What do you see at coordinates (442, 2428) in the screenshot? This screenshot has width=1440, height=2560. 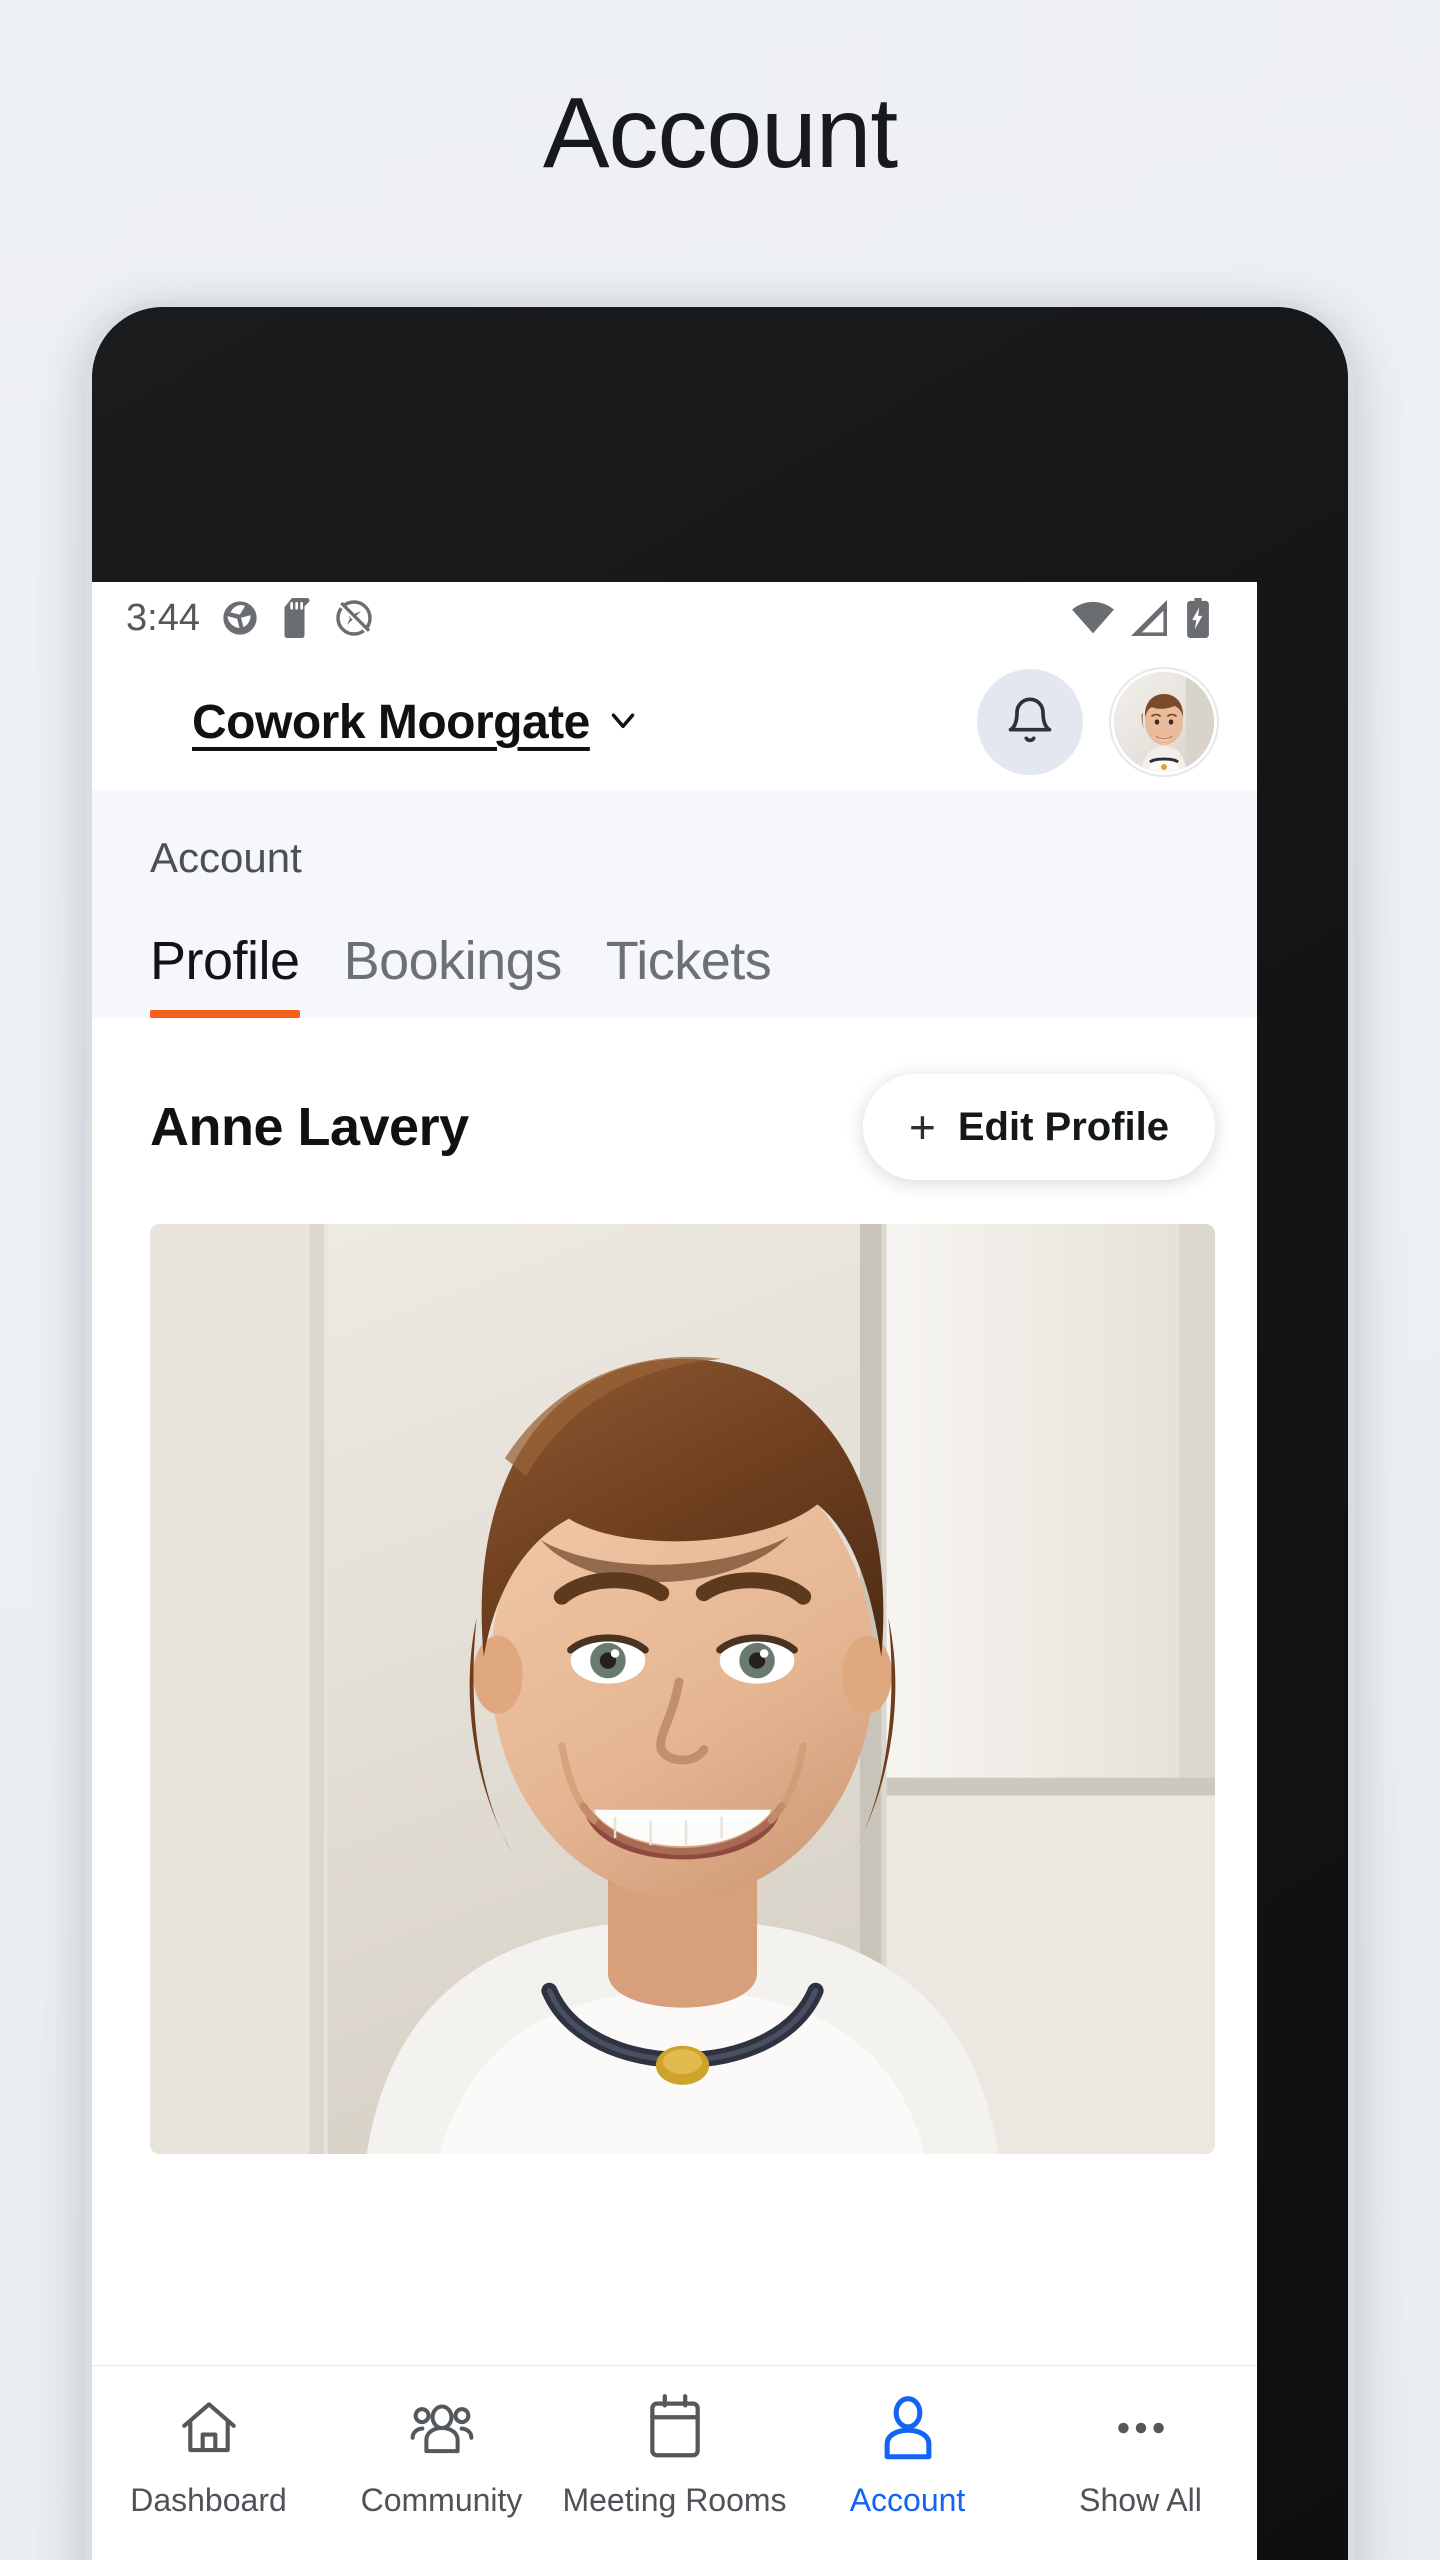 I see `people-icon` at bounding box center [442, 2428].